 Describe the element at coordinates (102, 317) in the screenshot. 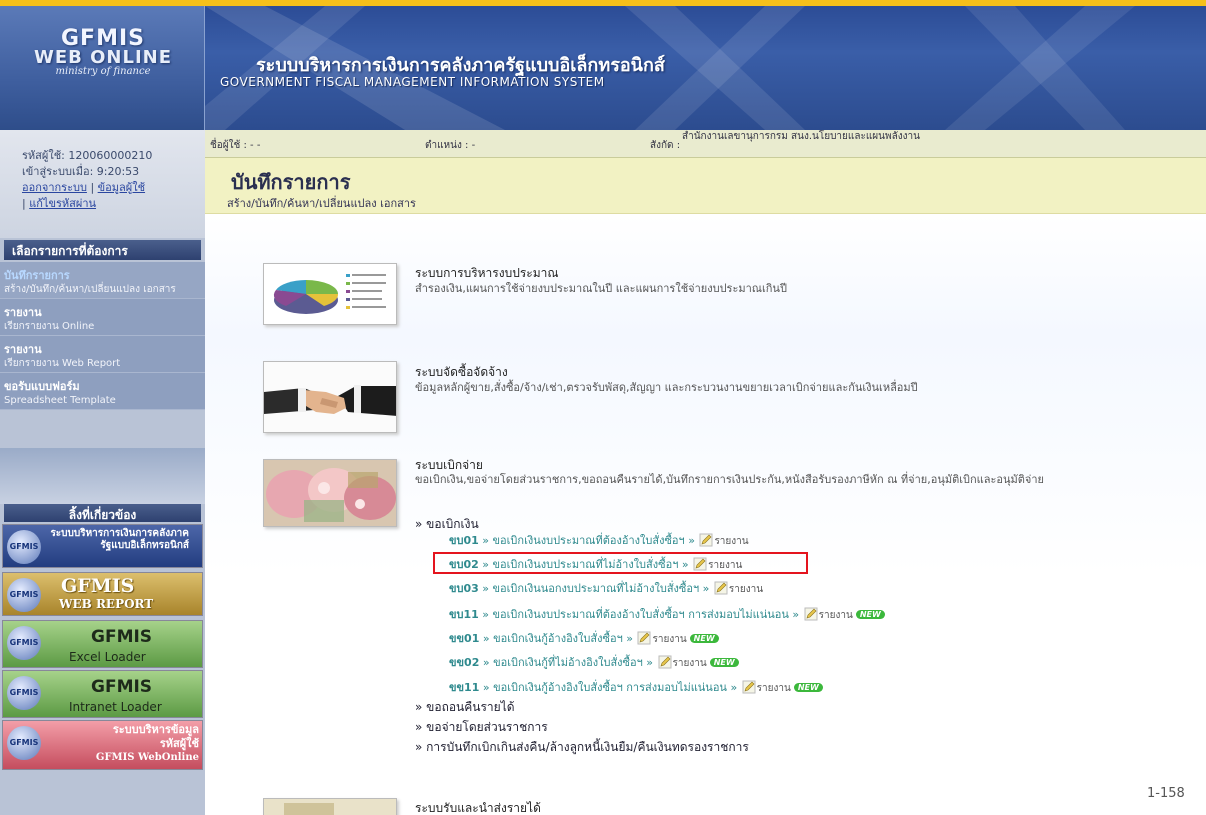

I see `sidebar-item-report-online: รายงาน เรียกรายงาน Online` at that location.